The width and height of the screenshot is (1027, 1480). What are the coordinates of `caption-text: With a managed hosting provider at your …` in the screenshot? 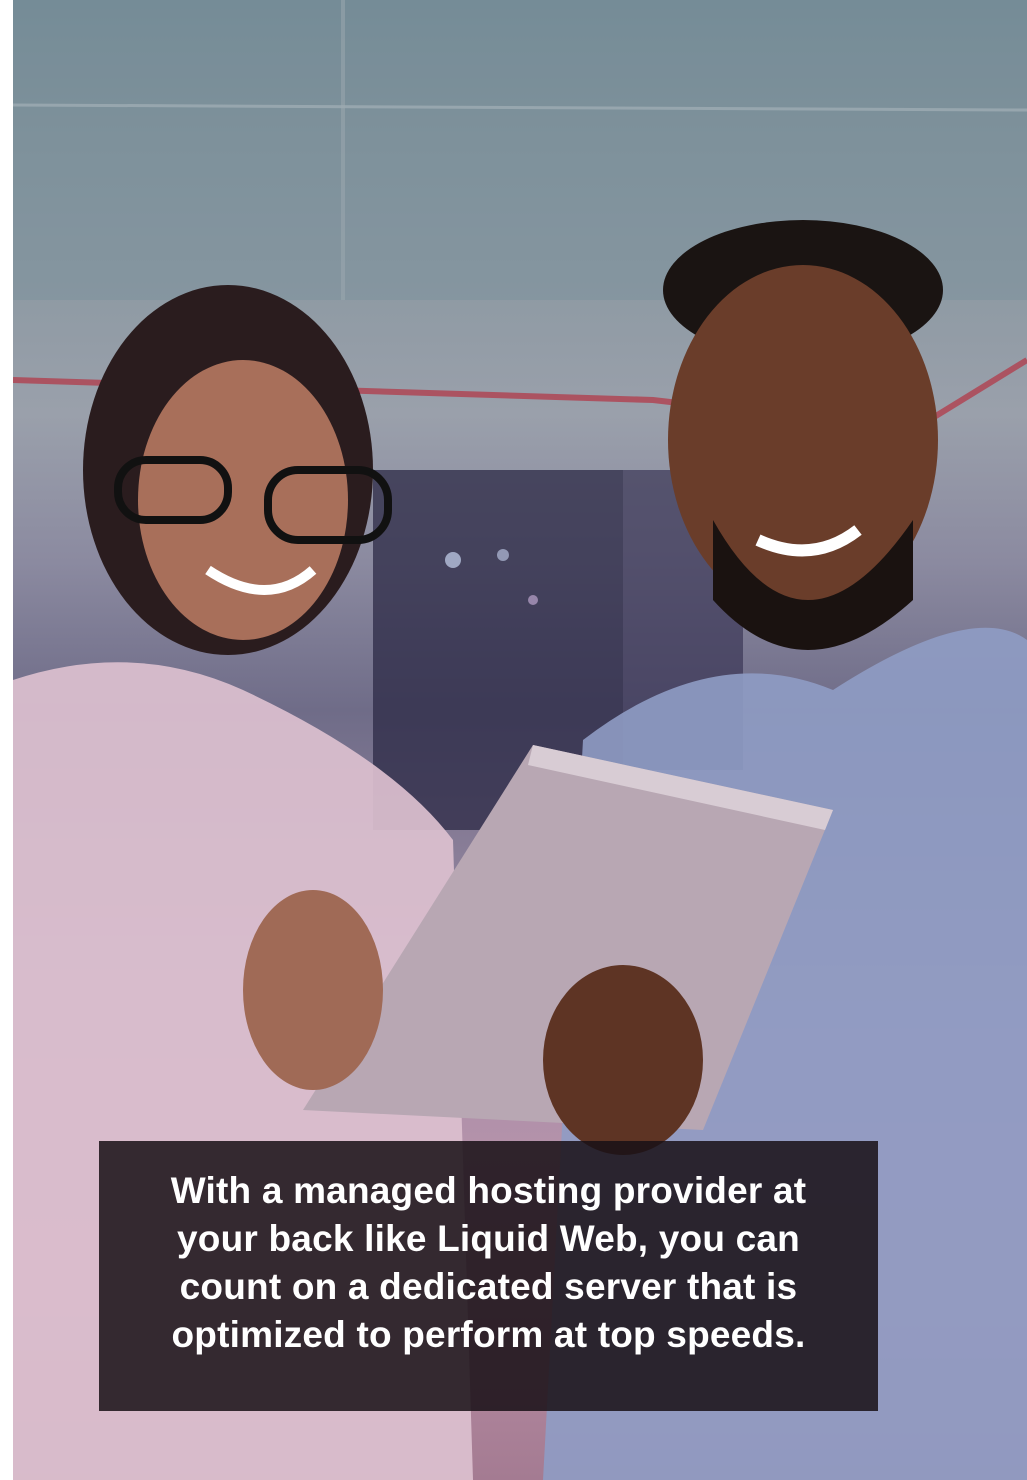 It's located at (488, 1262).